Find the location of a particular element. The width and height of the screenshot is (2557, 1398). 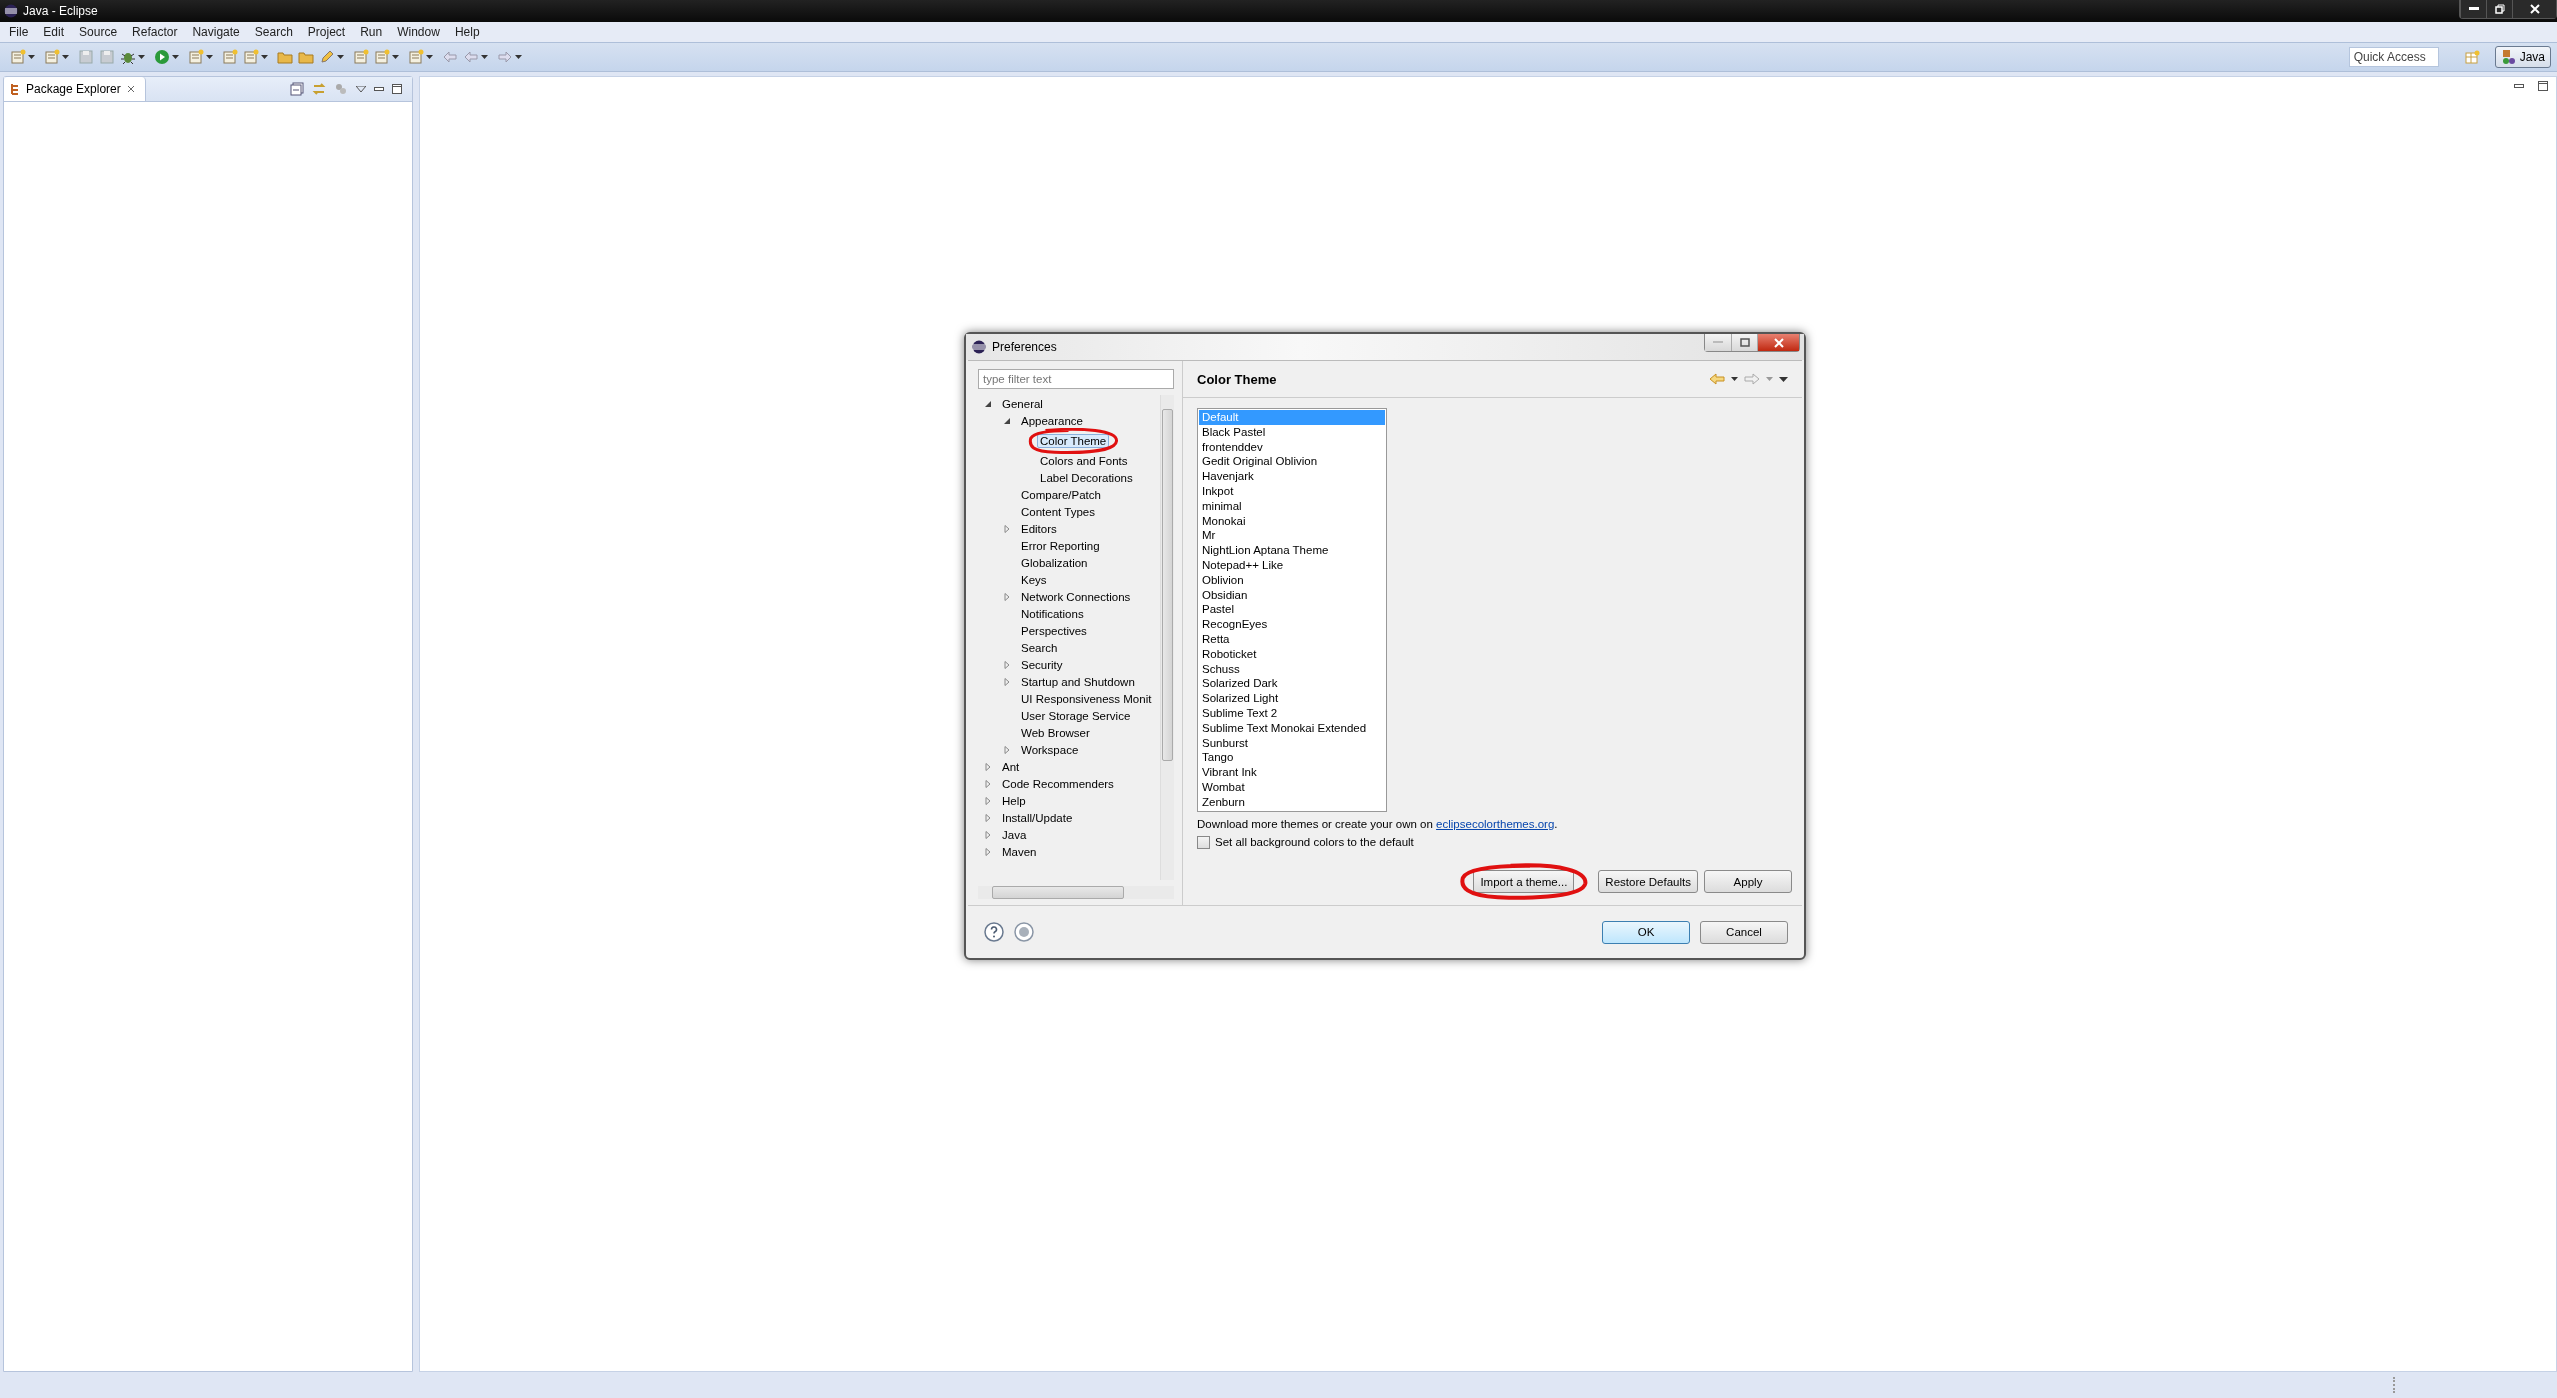

save-icon is located at coordinates (86, 57).